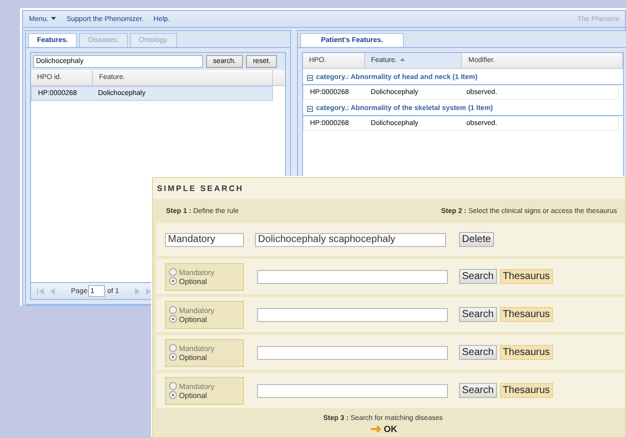 Image resolution: width=626 pixels, height=438 pixels. I want to click on caret-icon, so click(53, 19).